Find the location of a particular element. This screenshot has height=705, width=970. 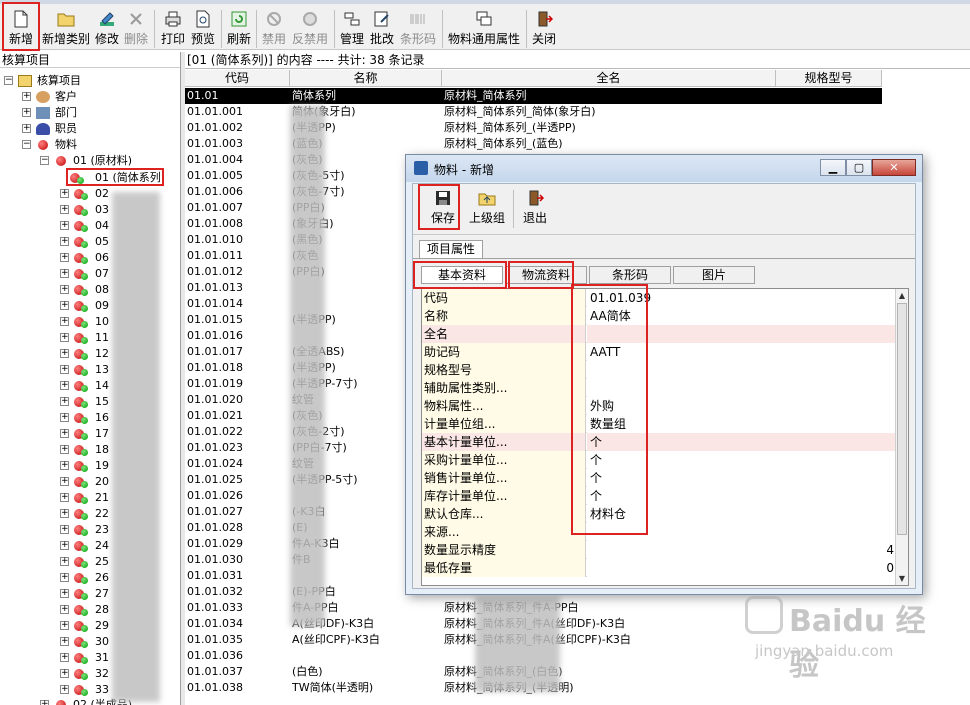

dialog-titlebar: 物料 - 新增 ▁ ▢ ✕ is located at coordinates (664, 168).